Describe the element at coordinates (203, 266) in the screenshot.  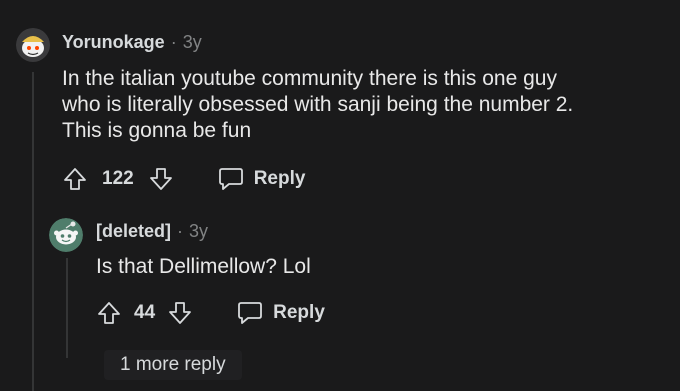
I see `comment-body: Is that Dellimellow? Lol` at that location.